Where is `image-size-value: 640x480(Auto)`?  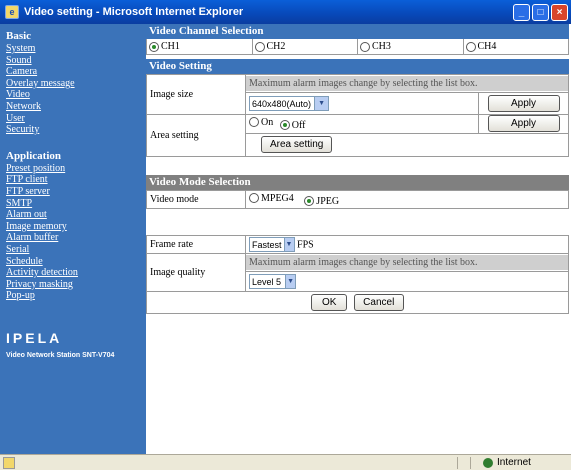 image-size-value: 640x480(Auto) is located at coordinates (282, 103).